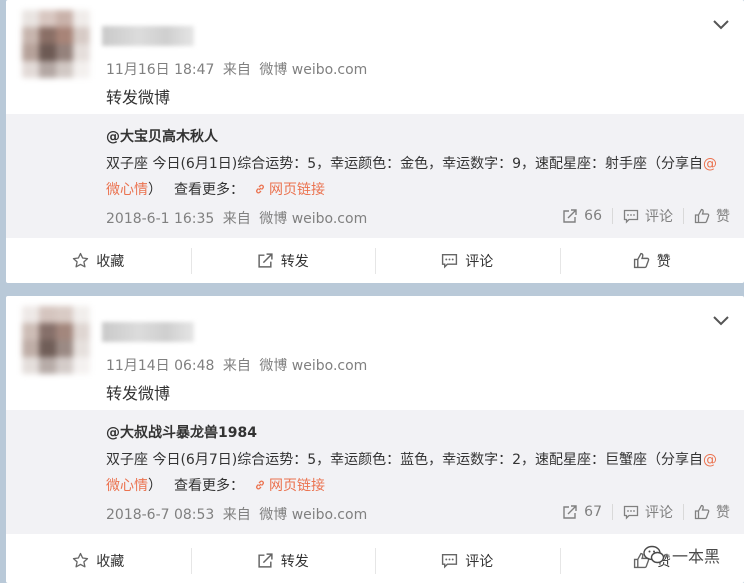 This screenshot has height=583, width=744. What do you see at coordinates (160, 70) in the screenshot?
I see `post-timestamp: 11月16日 18:47` at bounding box center [160, 70].